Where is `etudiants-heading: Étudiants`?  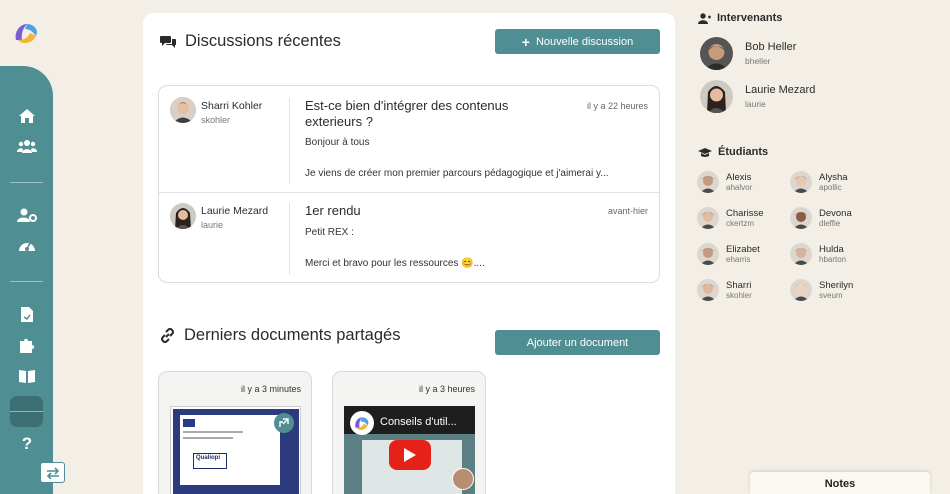 etudiants-heading: Étudiants is located at coordinates (733, 152).